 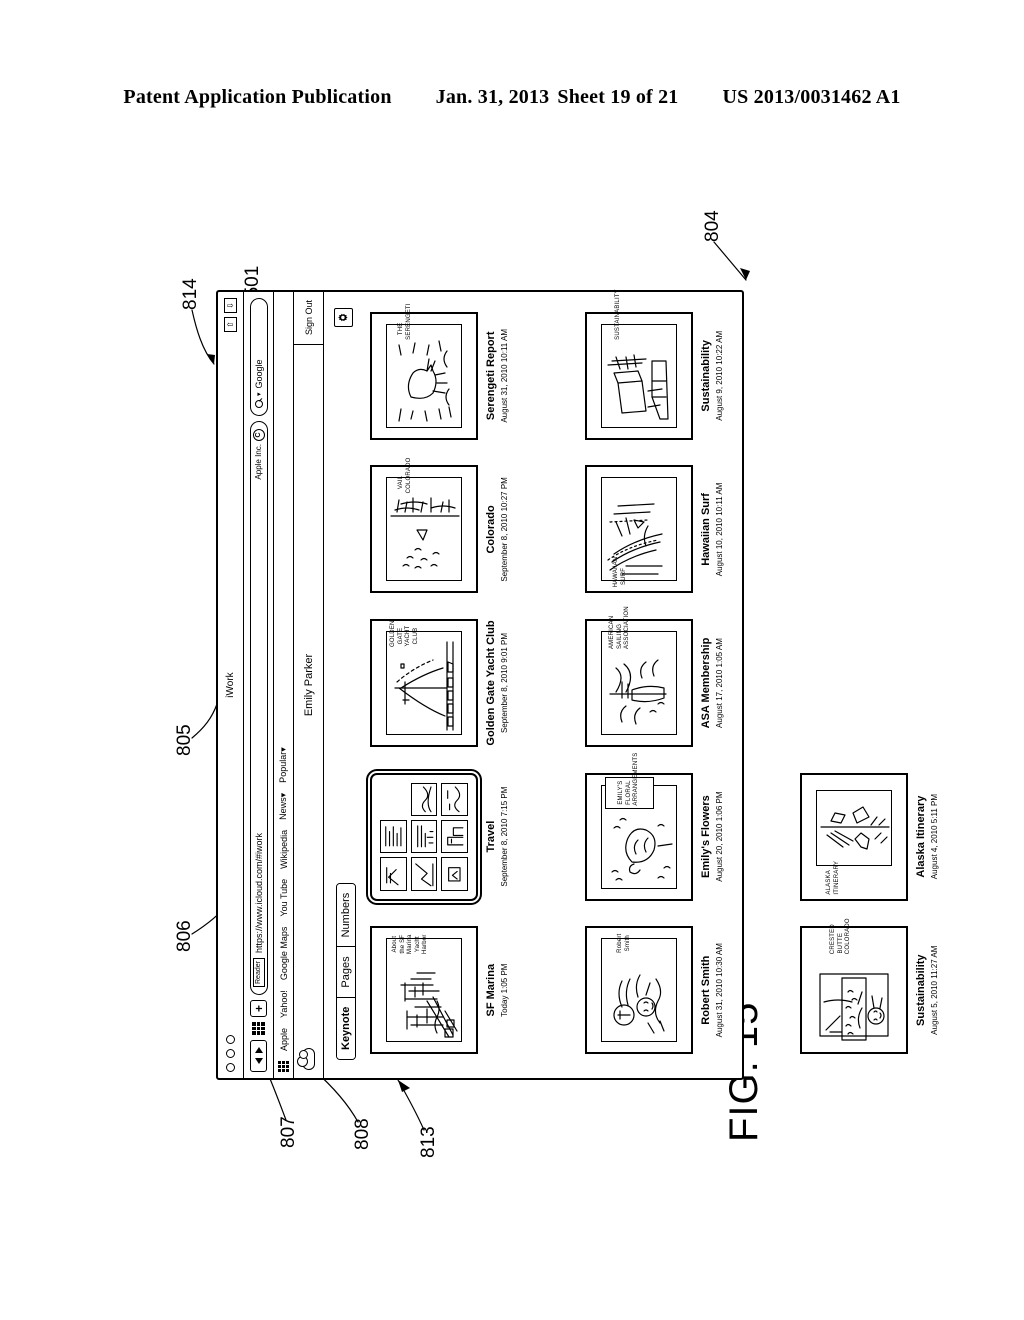 I want to click on tab-keynote: Keynote, so click(x=346, y=1027).